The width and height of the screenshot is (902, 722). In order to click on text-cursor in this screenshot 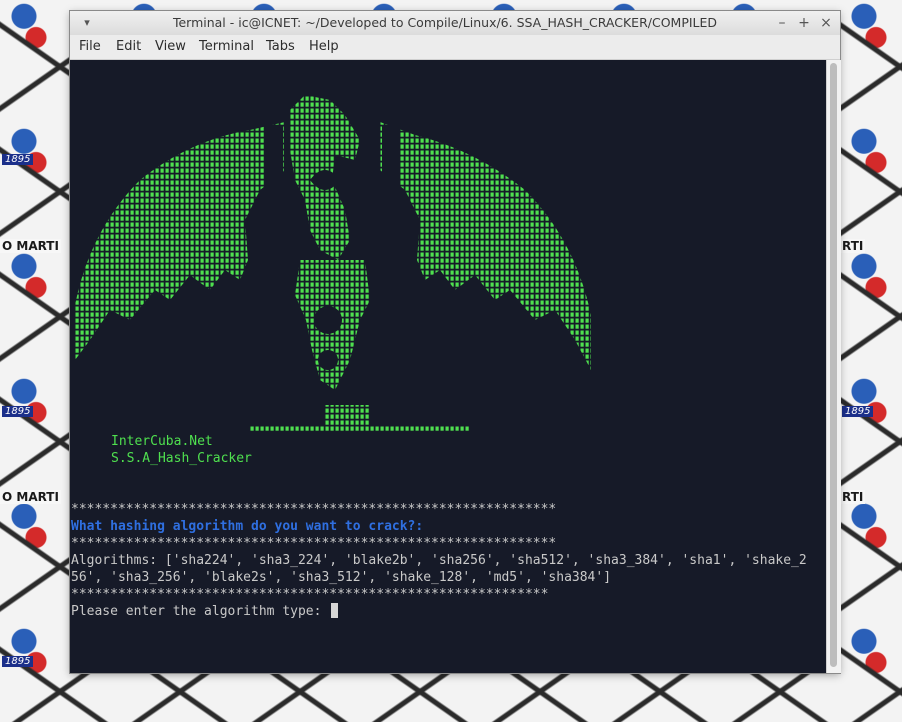, I will do `click(335, 610)`.